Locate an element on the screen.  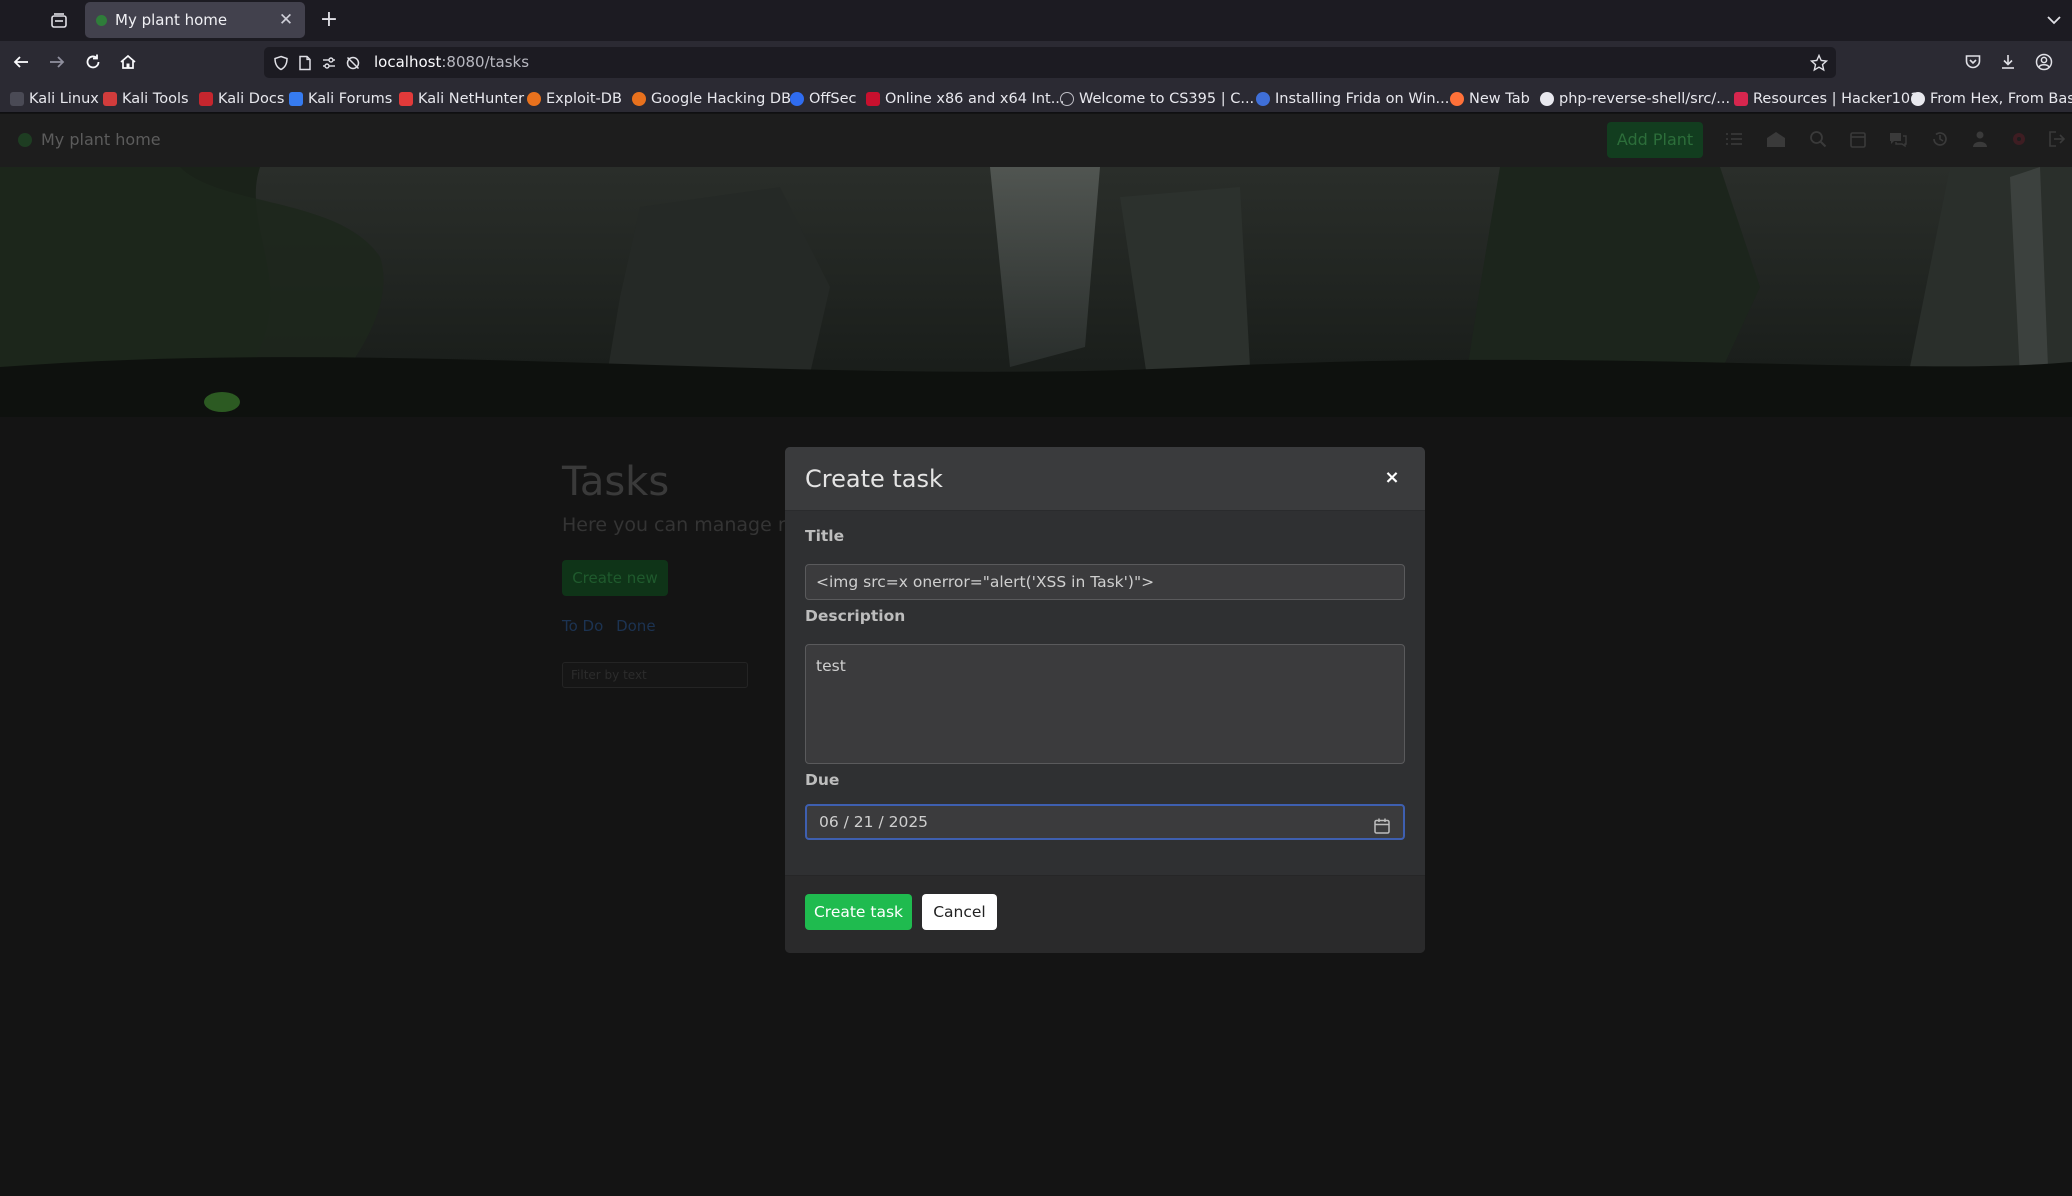
modal-header: Create task × is located at coordinates (1105, 479).